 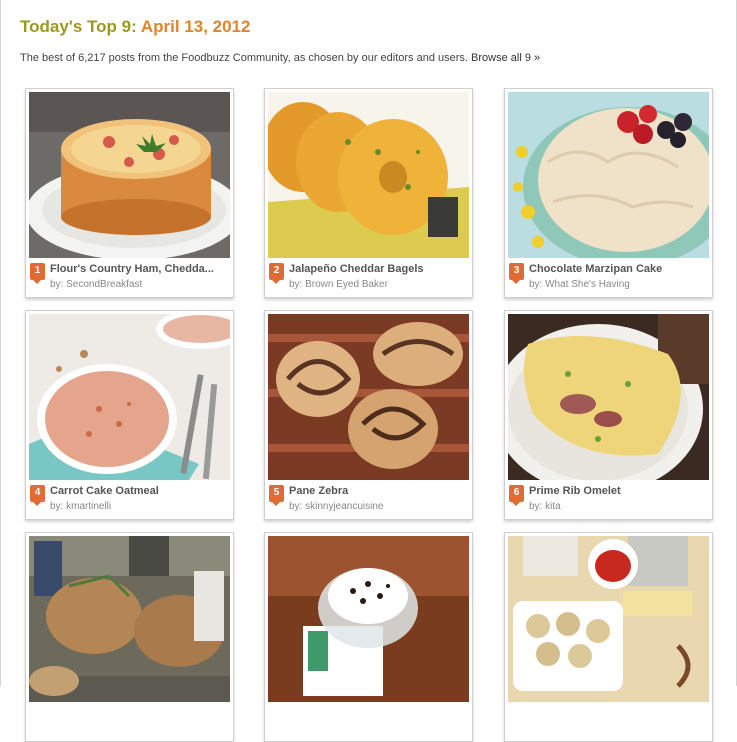 I want to click on bread-photo, so click(x=129, y=619).